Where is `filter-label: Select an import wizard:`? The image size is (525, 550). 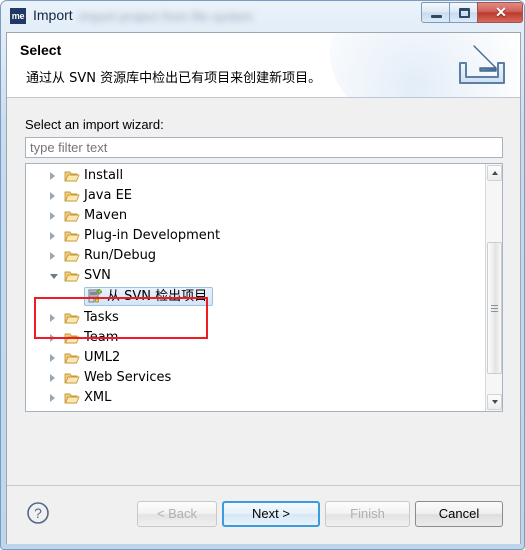
filter-label: Select an import wizard: is located at coordinates (94, 124).